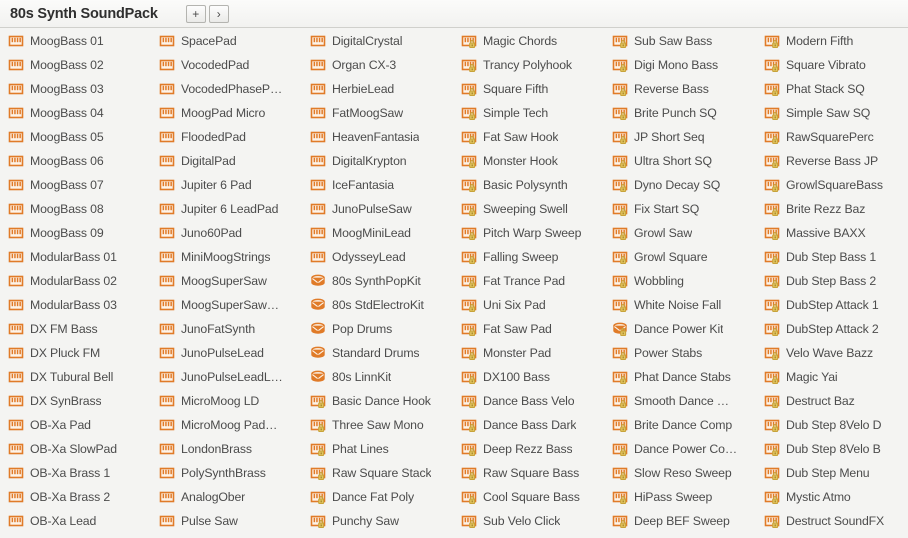 This screenshot has width=908, height=538. What do you see at coordinates (532, 161) in the screenshot?
I see `list-item: Monster Hook` at bounding box center [532, 161].